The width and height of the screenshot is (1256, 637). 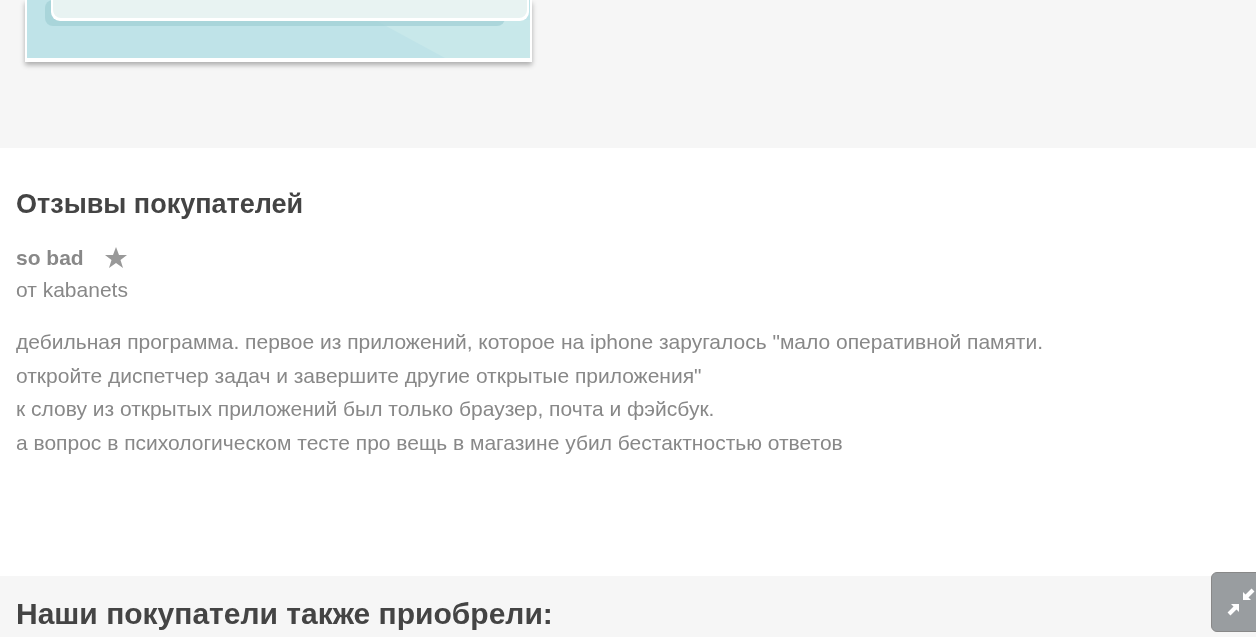 I want to click on section-title: Наши покупатели также приобрели:, so click(x=285, y=614).